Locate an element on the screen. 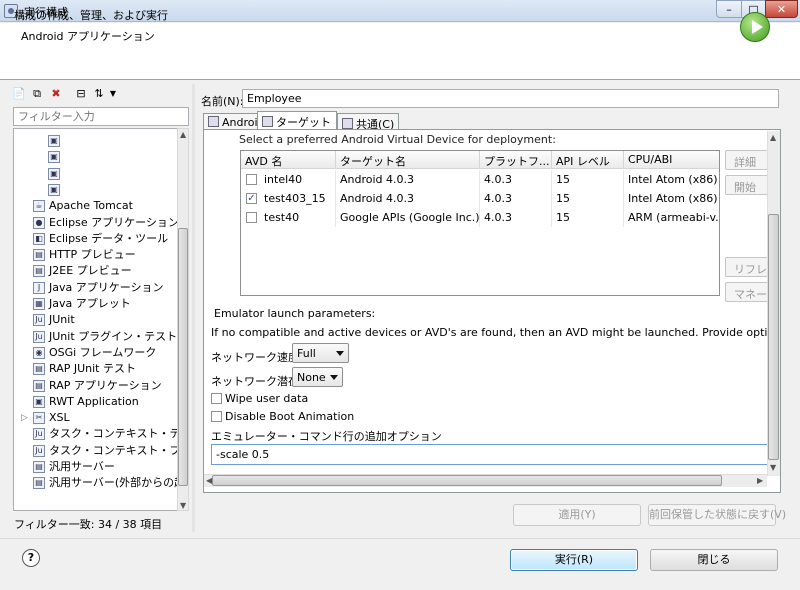 This screenshot has height=590, width=800. header-subtitle: Android アプリケーション is located at coordinates (88, 36).